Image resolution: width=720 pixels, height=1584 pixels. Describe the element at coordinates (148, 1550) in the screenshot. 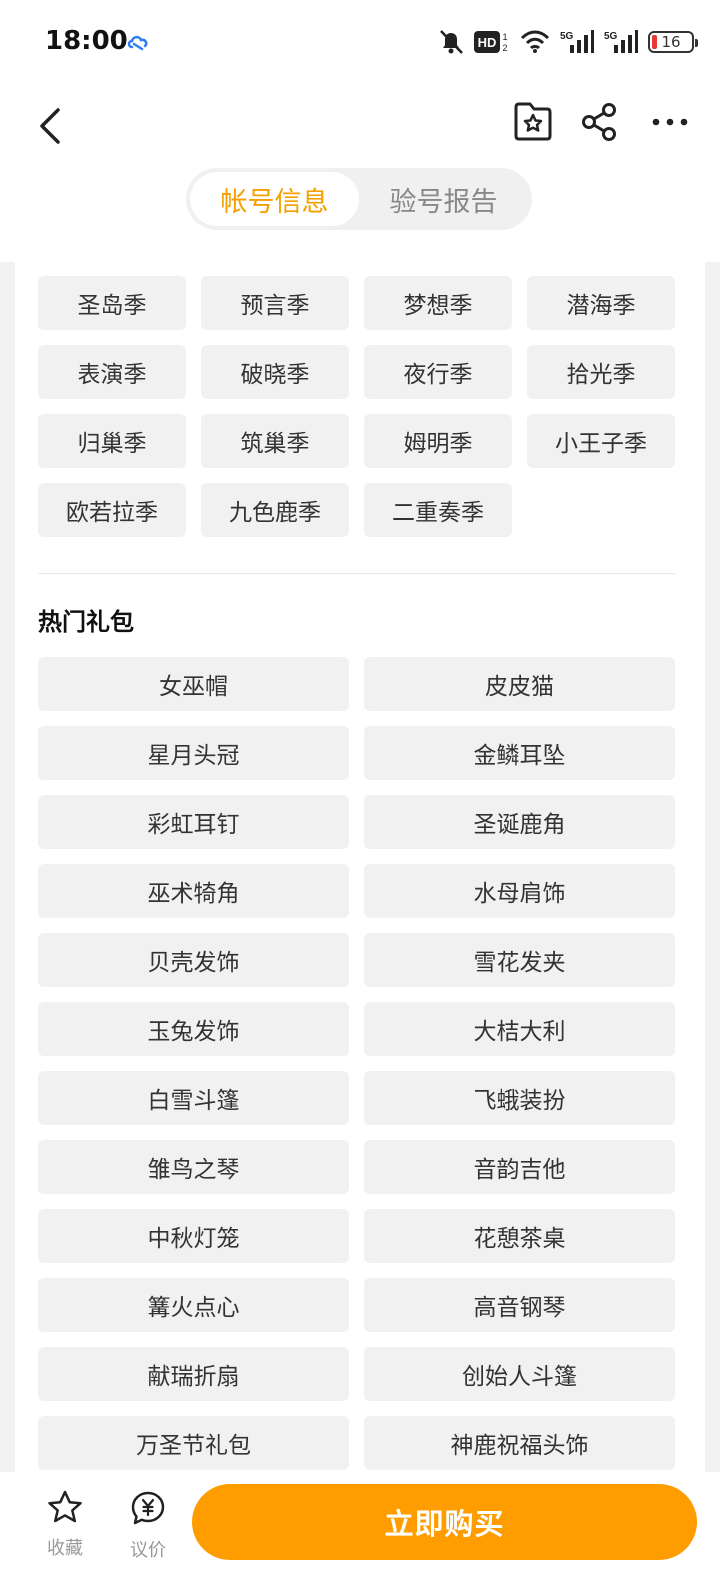

I see `bargain-label: 议价` at that location.